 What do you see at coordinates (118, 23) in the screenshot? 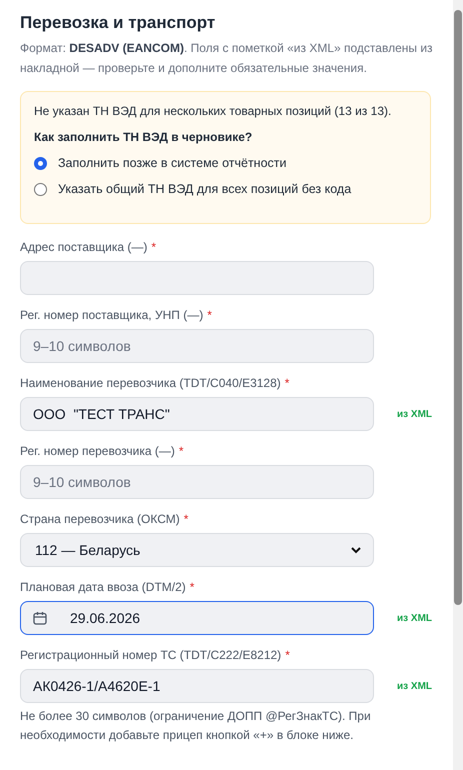
I see `section-title: Перевозка и транспорт` at bounding box center [118, 23].